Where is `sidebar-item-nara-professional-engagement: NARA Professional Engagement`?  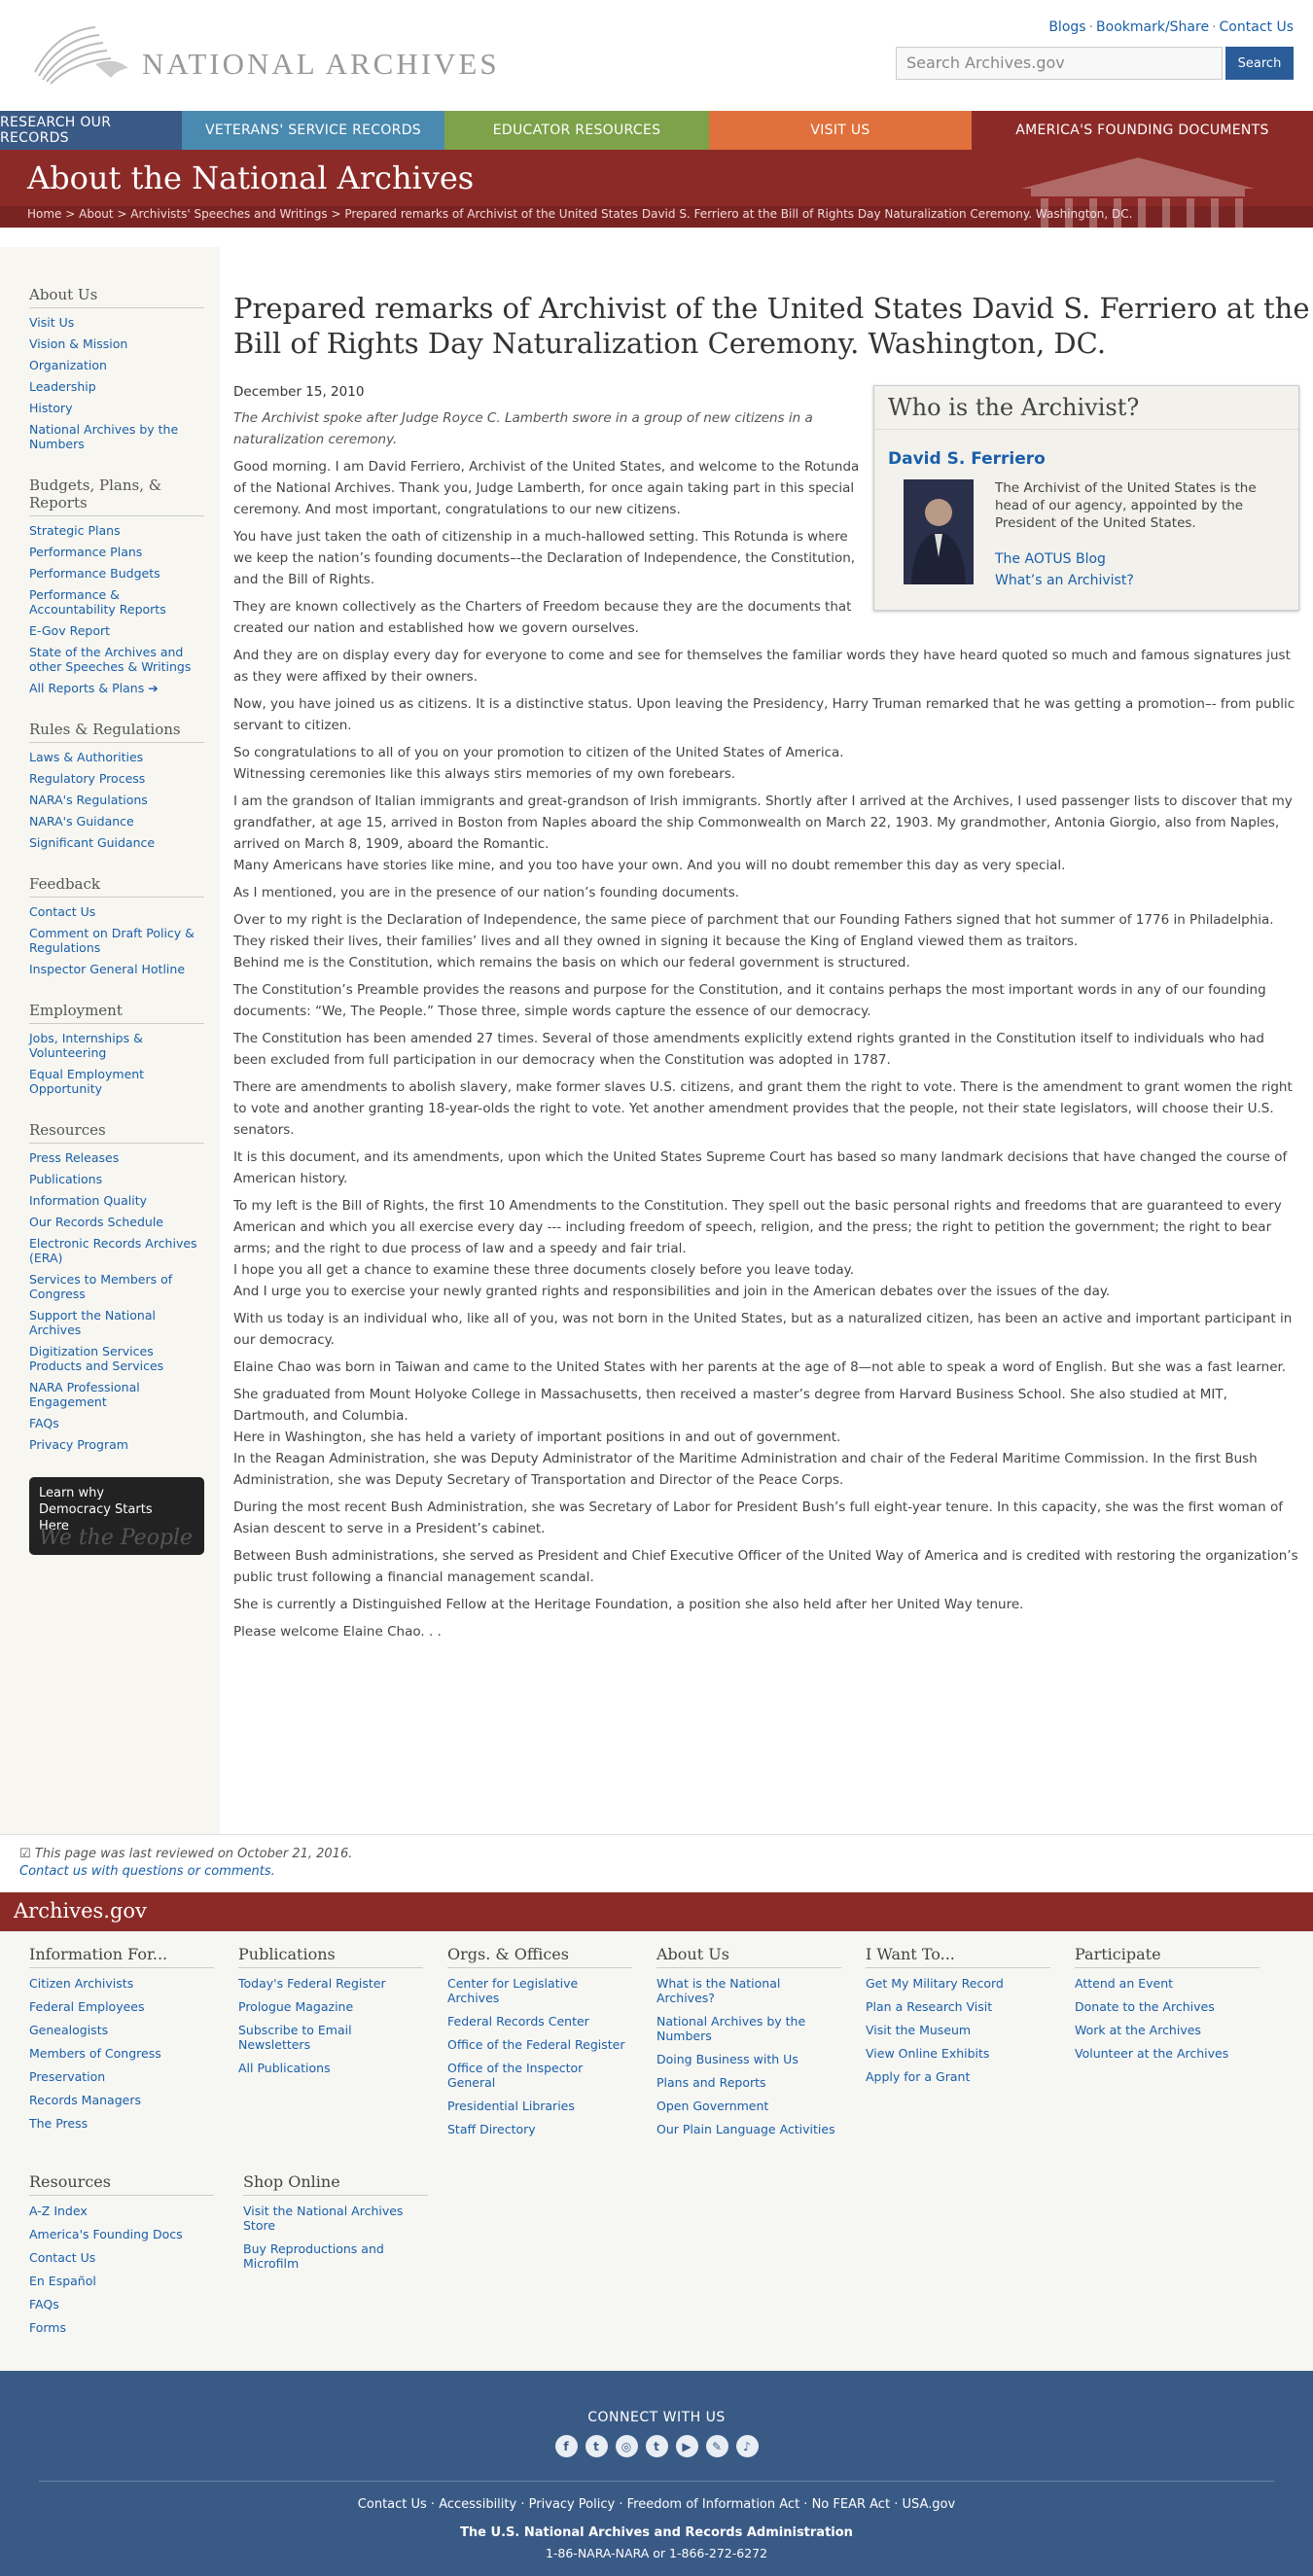
sidebar-item-nara-professional-engagement: NARA Professional Engagement is located at coordinates (85, 1395).